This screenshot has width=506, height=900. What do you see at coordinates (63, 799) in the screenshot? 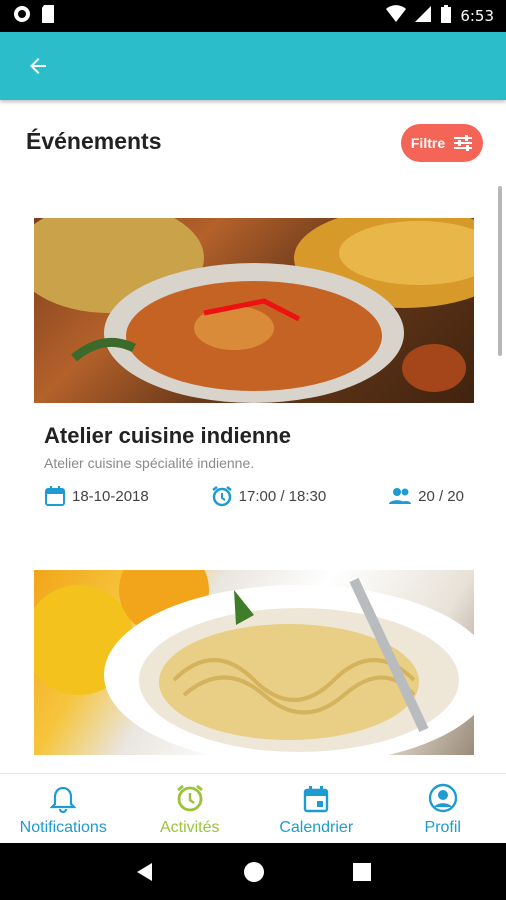
I see `bell-icon` at bounding box center [63, 799].